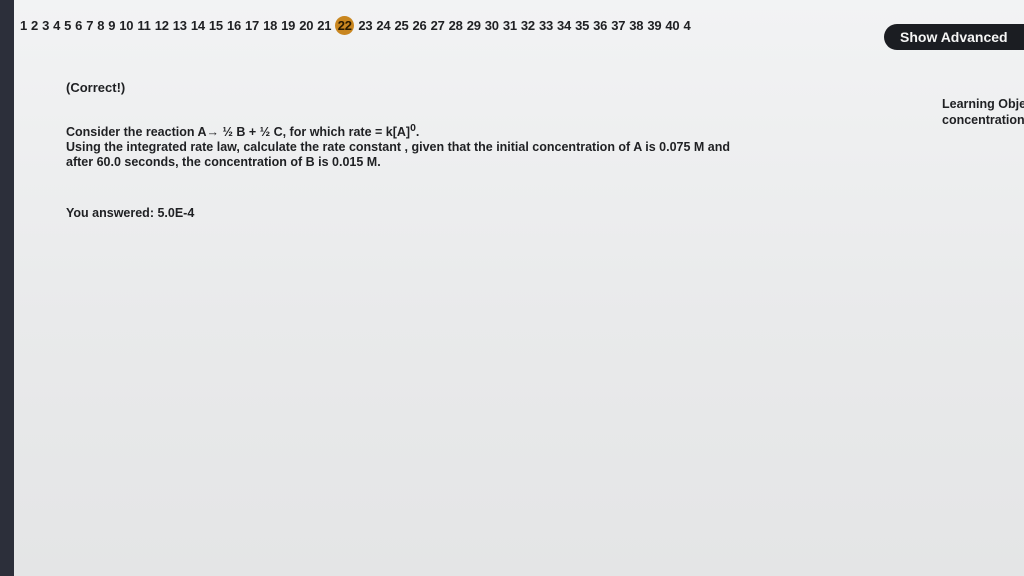 The width and height of the screenshot is (1024, 576). Describe the element at coordinates (420, 25) in the screenshot. I see `question-nav-item-26: 26` at that location.